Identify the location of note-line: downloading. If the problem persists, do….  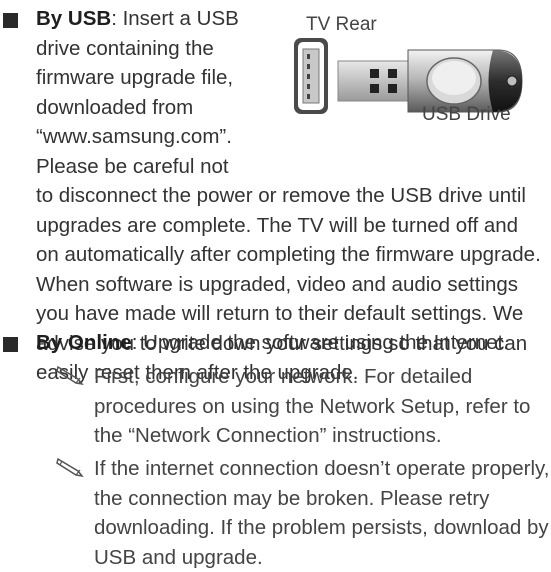
(322, 528).